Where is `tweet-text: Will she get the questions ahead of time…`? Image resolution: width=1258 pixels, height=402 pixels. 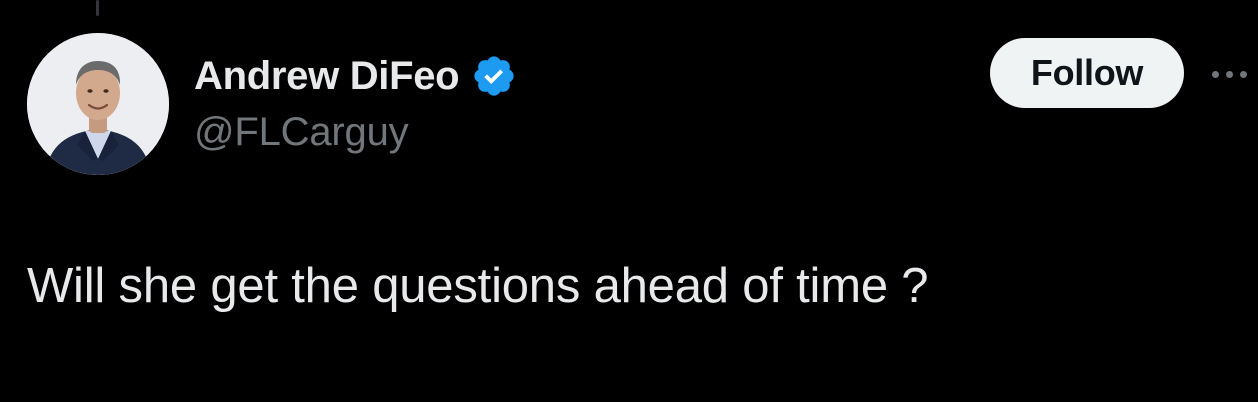 tweet-text: Will she get the questions ahead of time… is located at coordinates (478, 286).